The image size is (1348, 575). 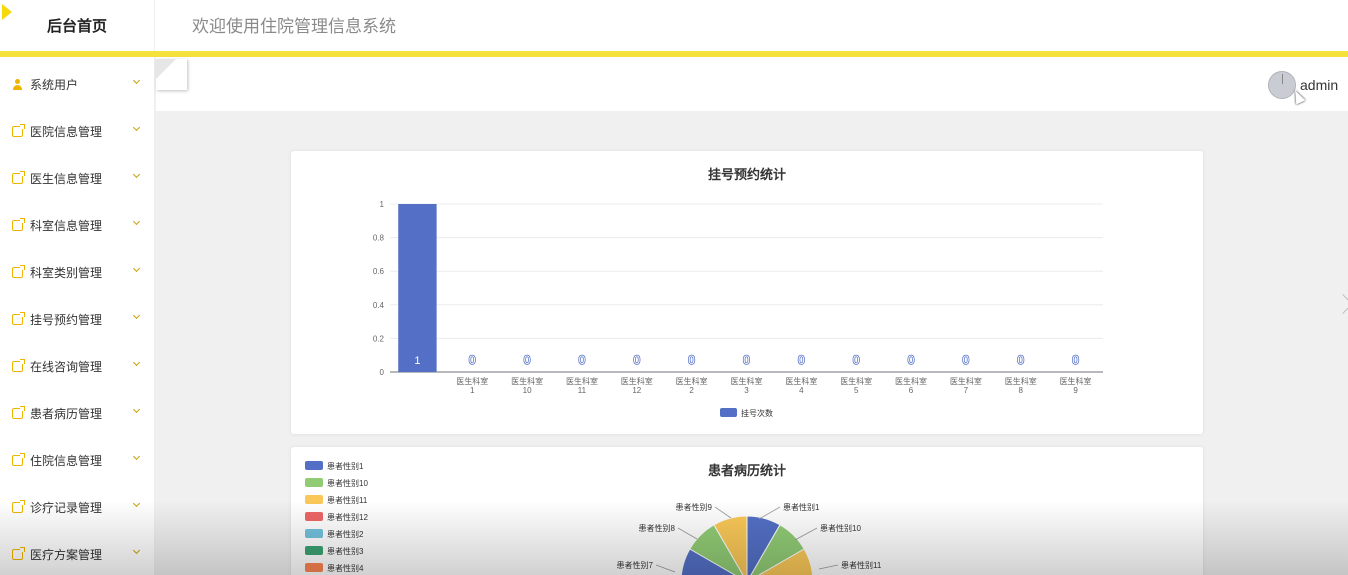 What do you see at coordinates (54, 85) in the screenshot?
I see `sidebar-item-label: 系统用户` at bounding box center [54, 85].